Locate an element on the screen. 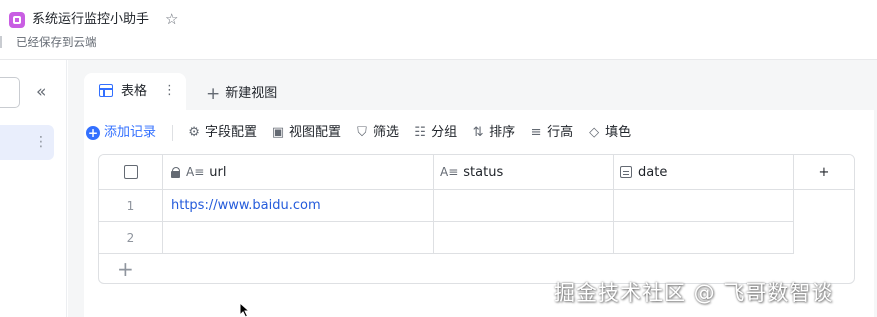 The image size is (877, 317). select-all-cell is located at coordinates (131, 172).